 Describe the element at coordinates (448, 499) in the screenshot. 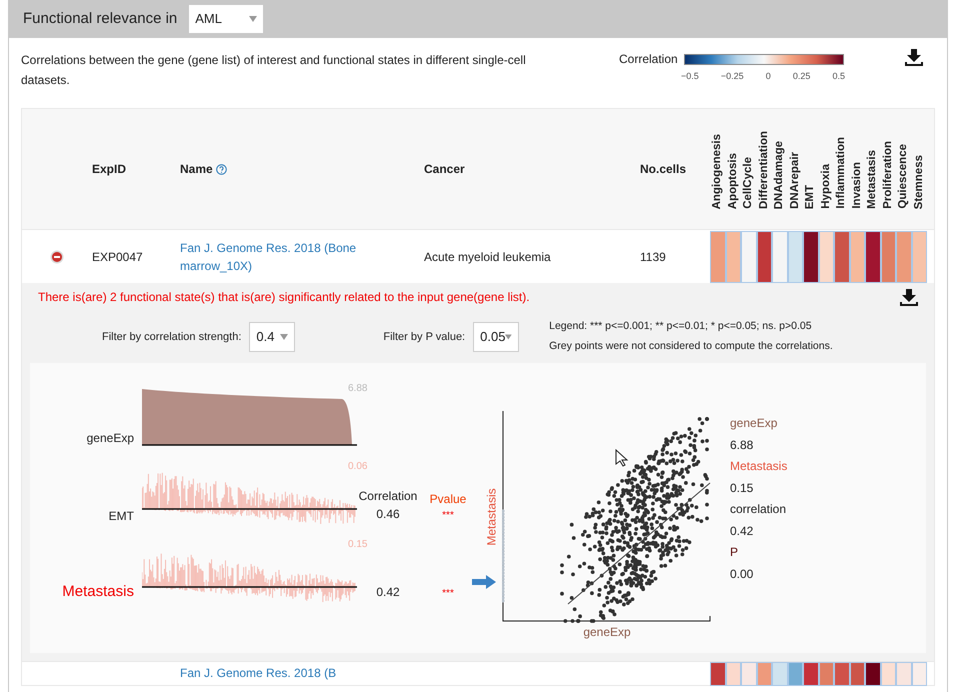

I see `pvalue-header: Pvalue` at that location.